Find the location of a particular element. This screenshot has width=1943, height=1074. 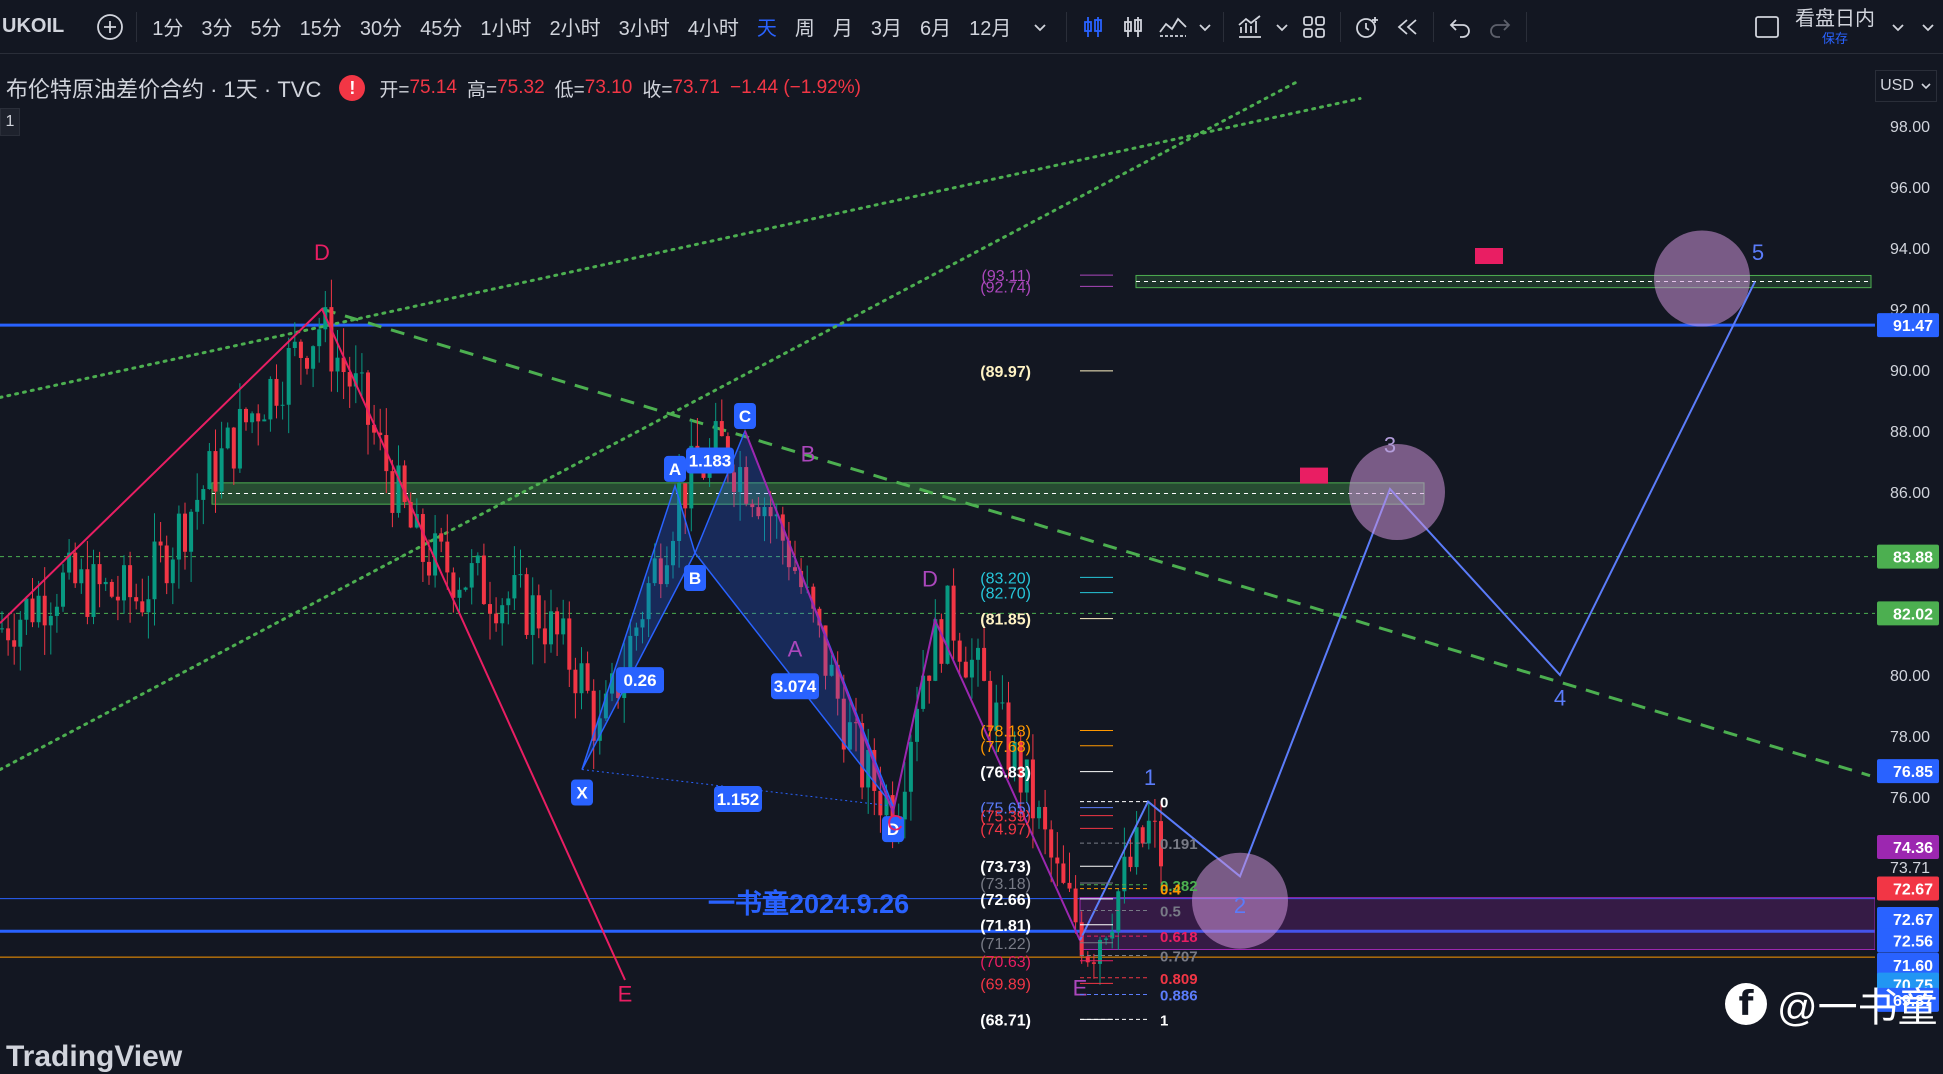

change-value: −1.44 (−1.92%) is located at coordinates (795, 87).